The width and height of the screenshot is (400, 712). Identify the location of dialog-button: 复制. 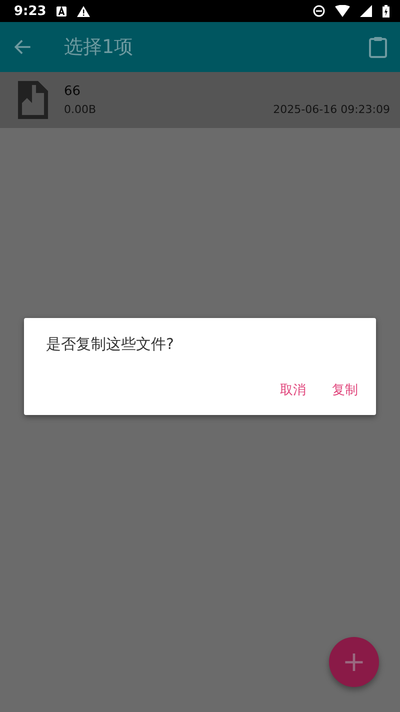
(345, 390).